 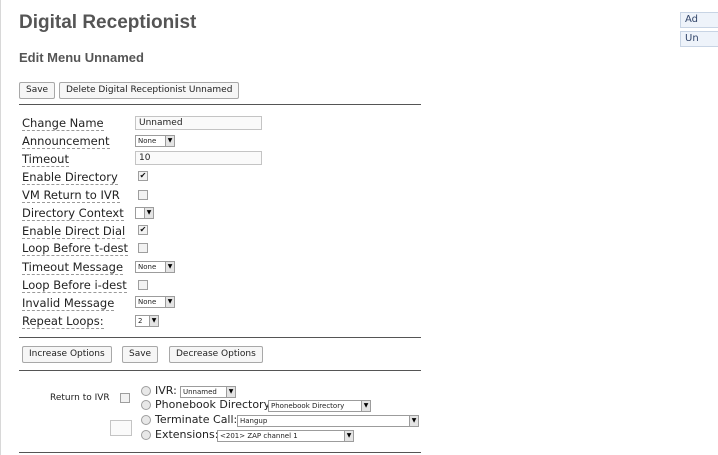 I want to click on extensions-label: Extensions:, so click(x=187, y=434).